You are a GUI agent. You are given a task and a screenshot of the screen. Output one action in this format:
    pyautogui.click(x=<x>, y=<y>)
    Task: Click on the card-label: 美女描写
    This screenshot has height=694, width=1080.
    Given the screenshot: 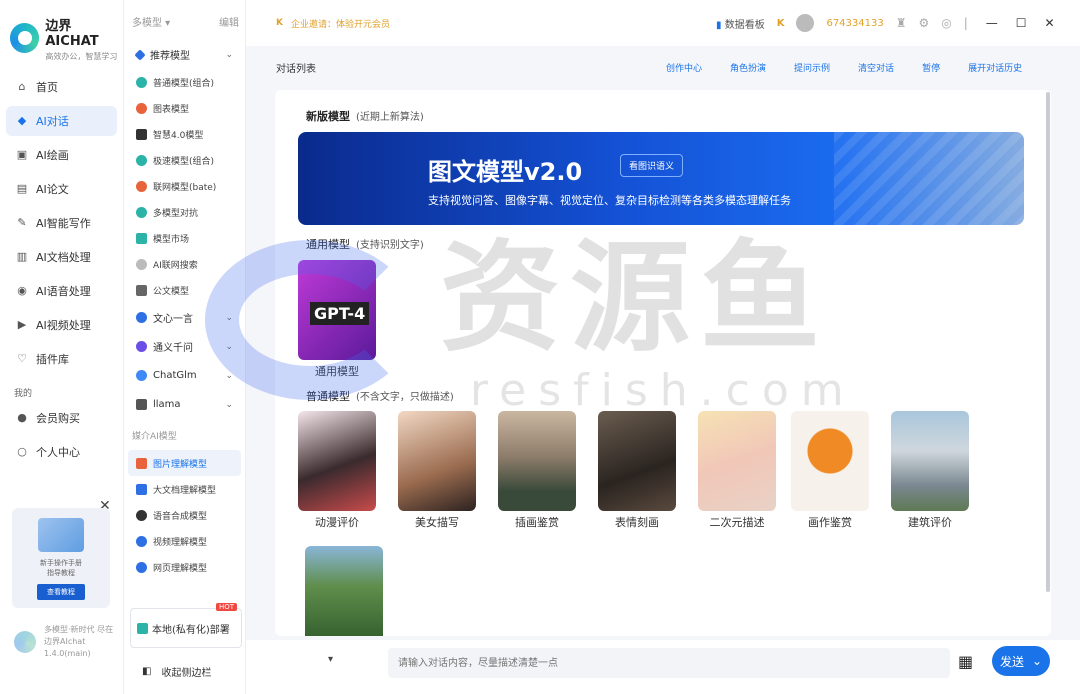 What is the action you would take?
    pyautogui.click(x=437, y=522)
    